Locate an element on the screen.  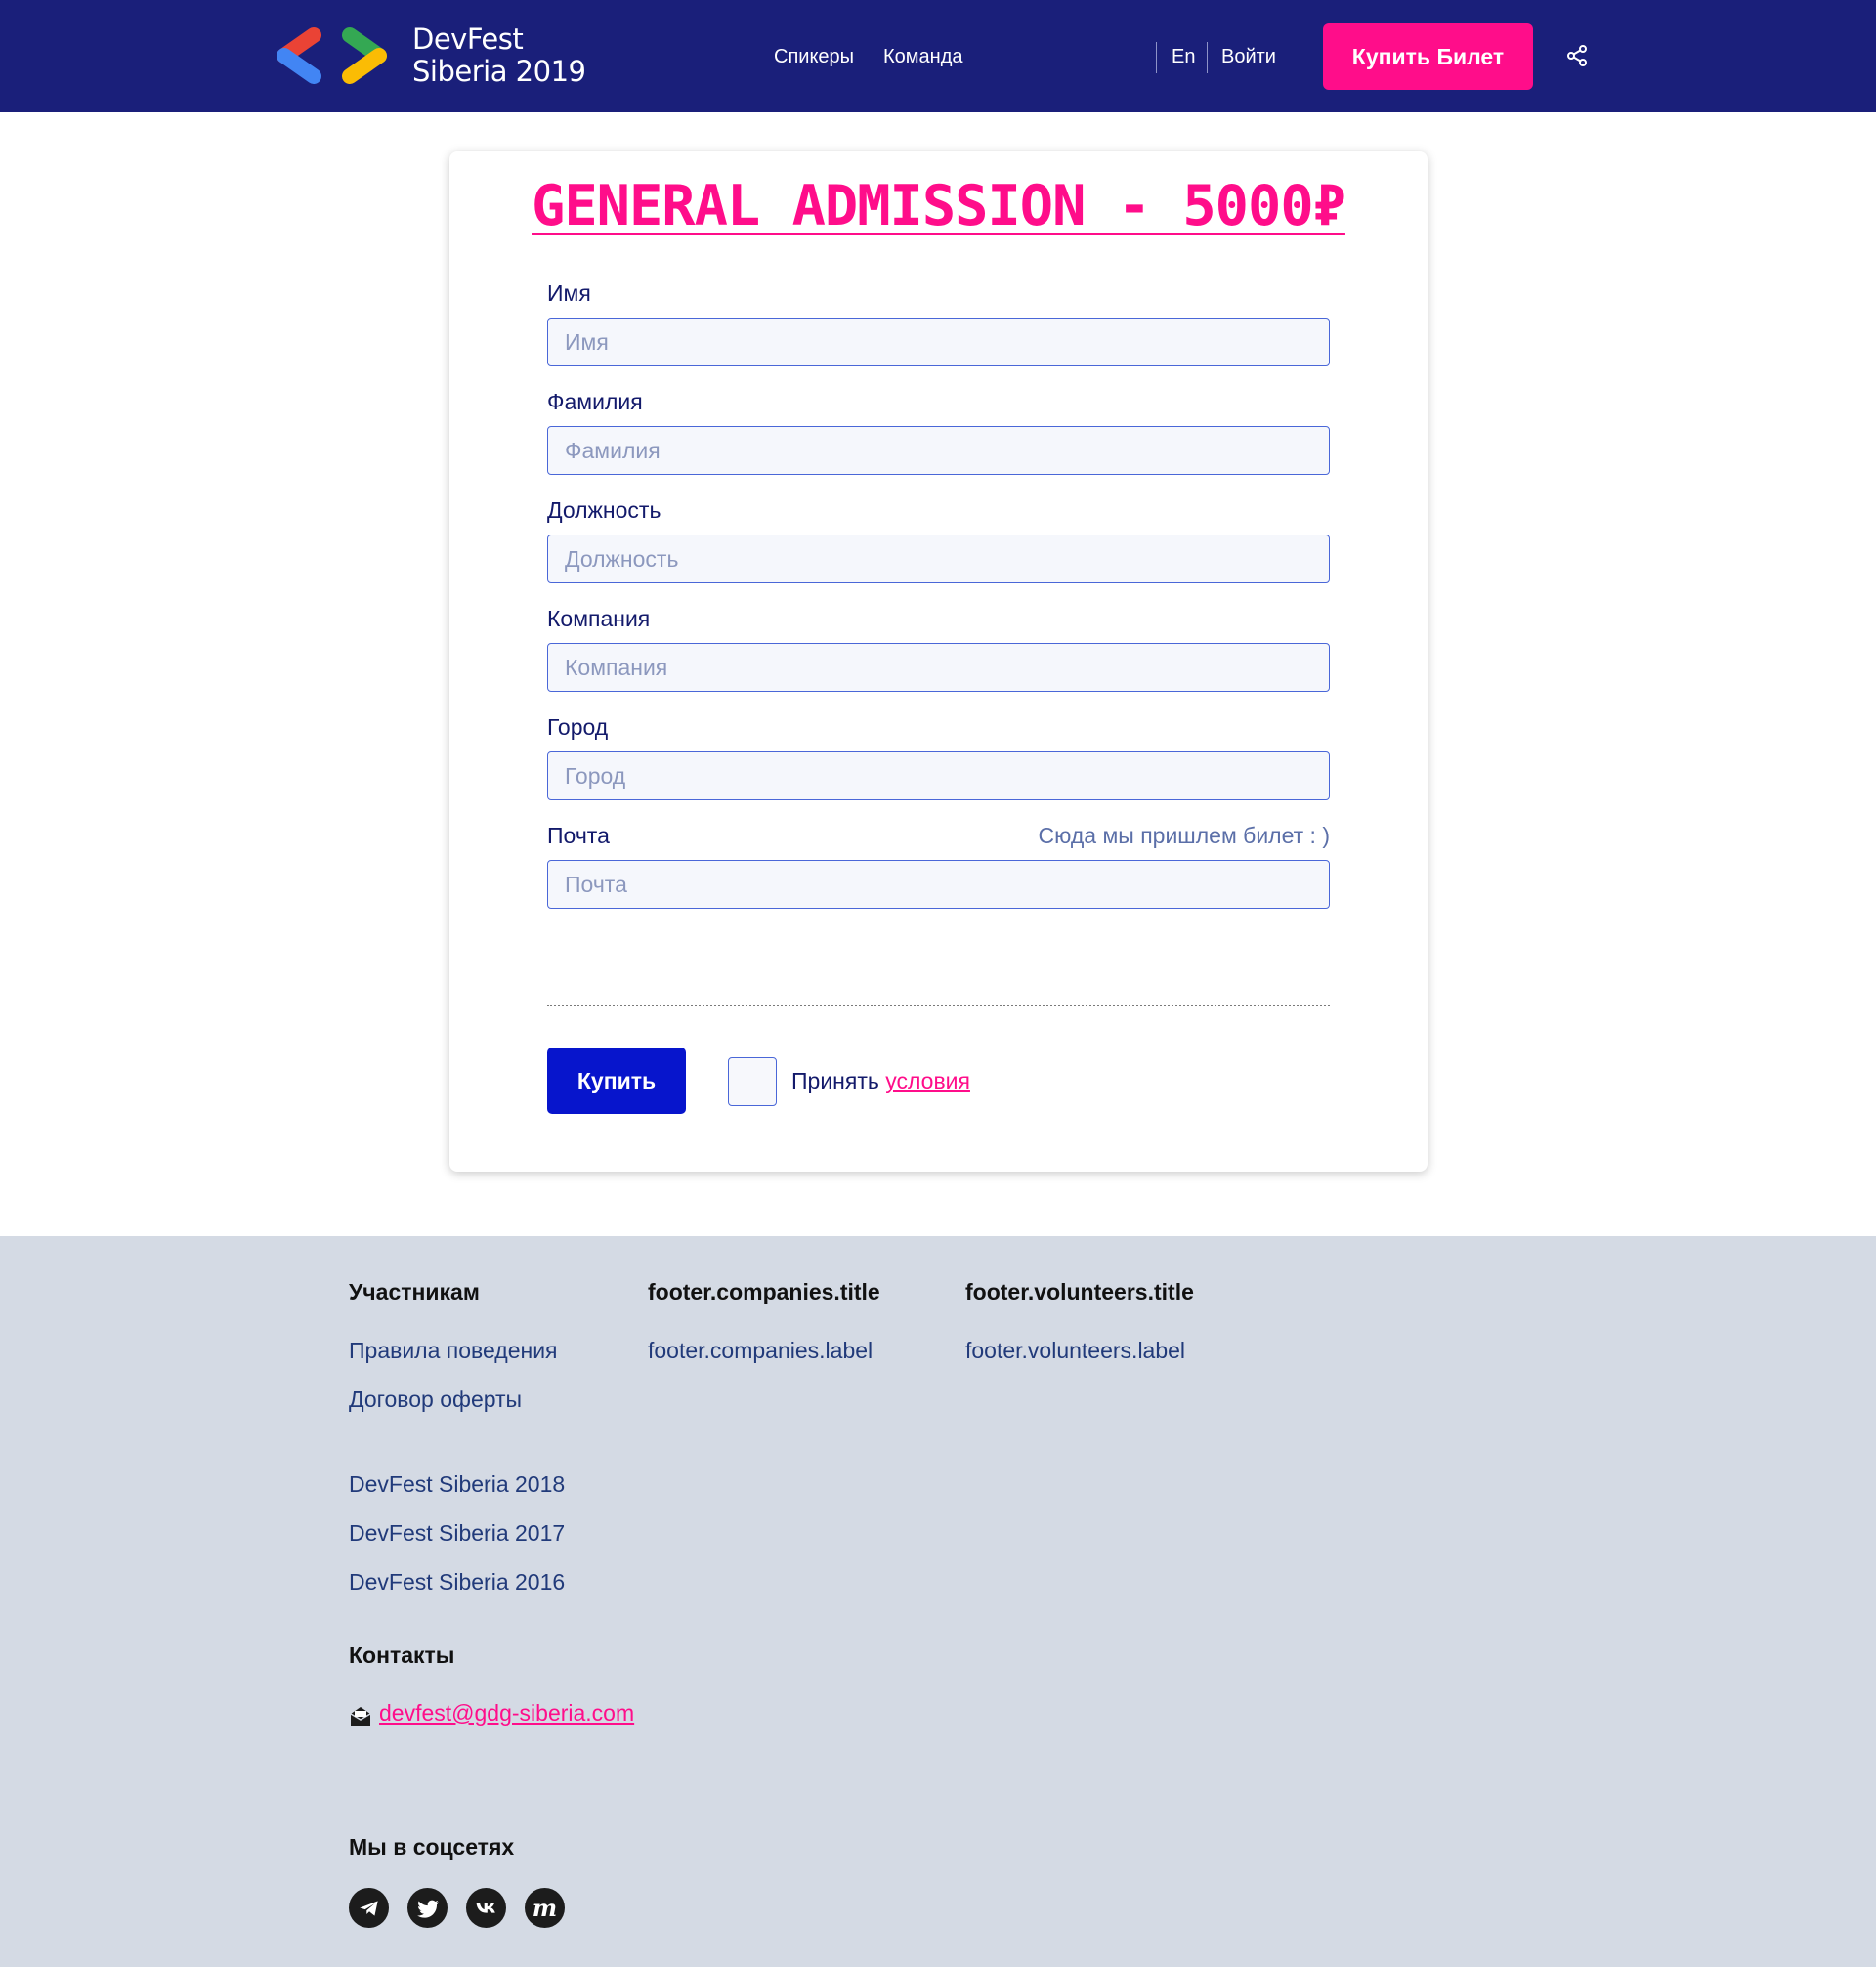
offer-agreement-link: Договор оферты is located at coordinates (435, 1400).